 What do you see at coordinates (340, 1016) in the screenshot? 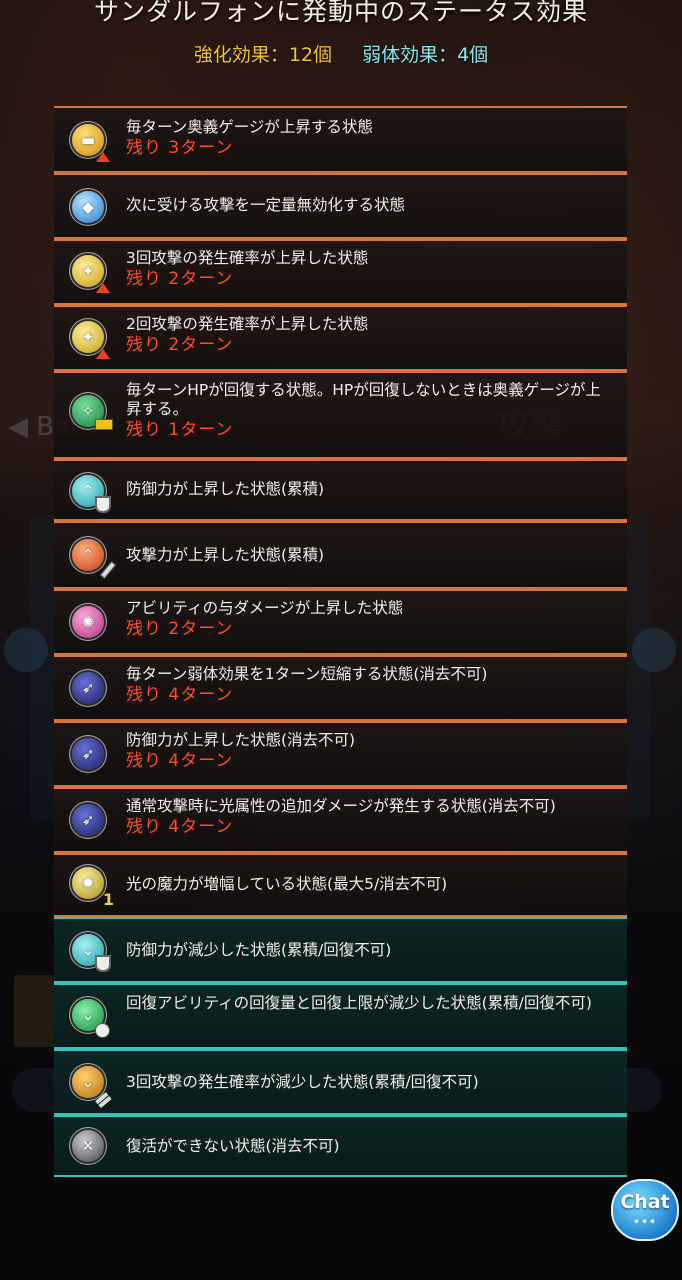
I see `effect-row: ⌄ 回復アビリティの回復量と回復上限が減少した状態(累積/回復不可)` at bounding box center [340, 1016].